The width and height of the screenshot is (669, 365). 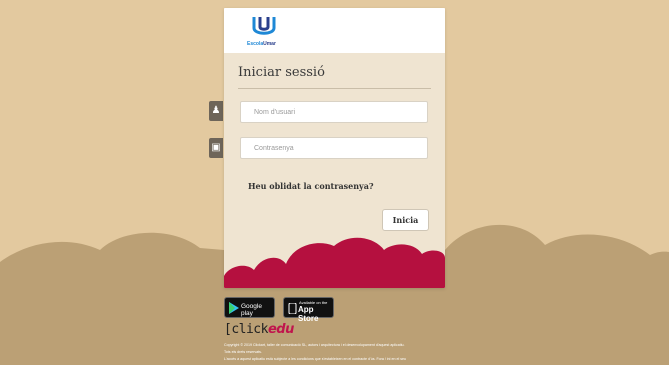 What do you see at coordinates (334, 262) in the screenshot?
I see `decorative-clouds` at bounding box center [334, 262].